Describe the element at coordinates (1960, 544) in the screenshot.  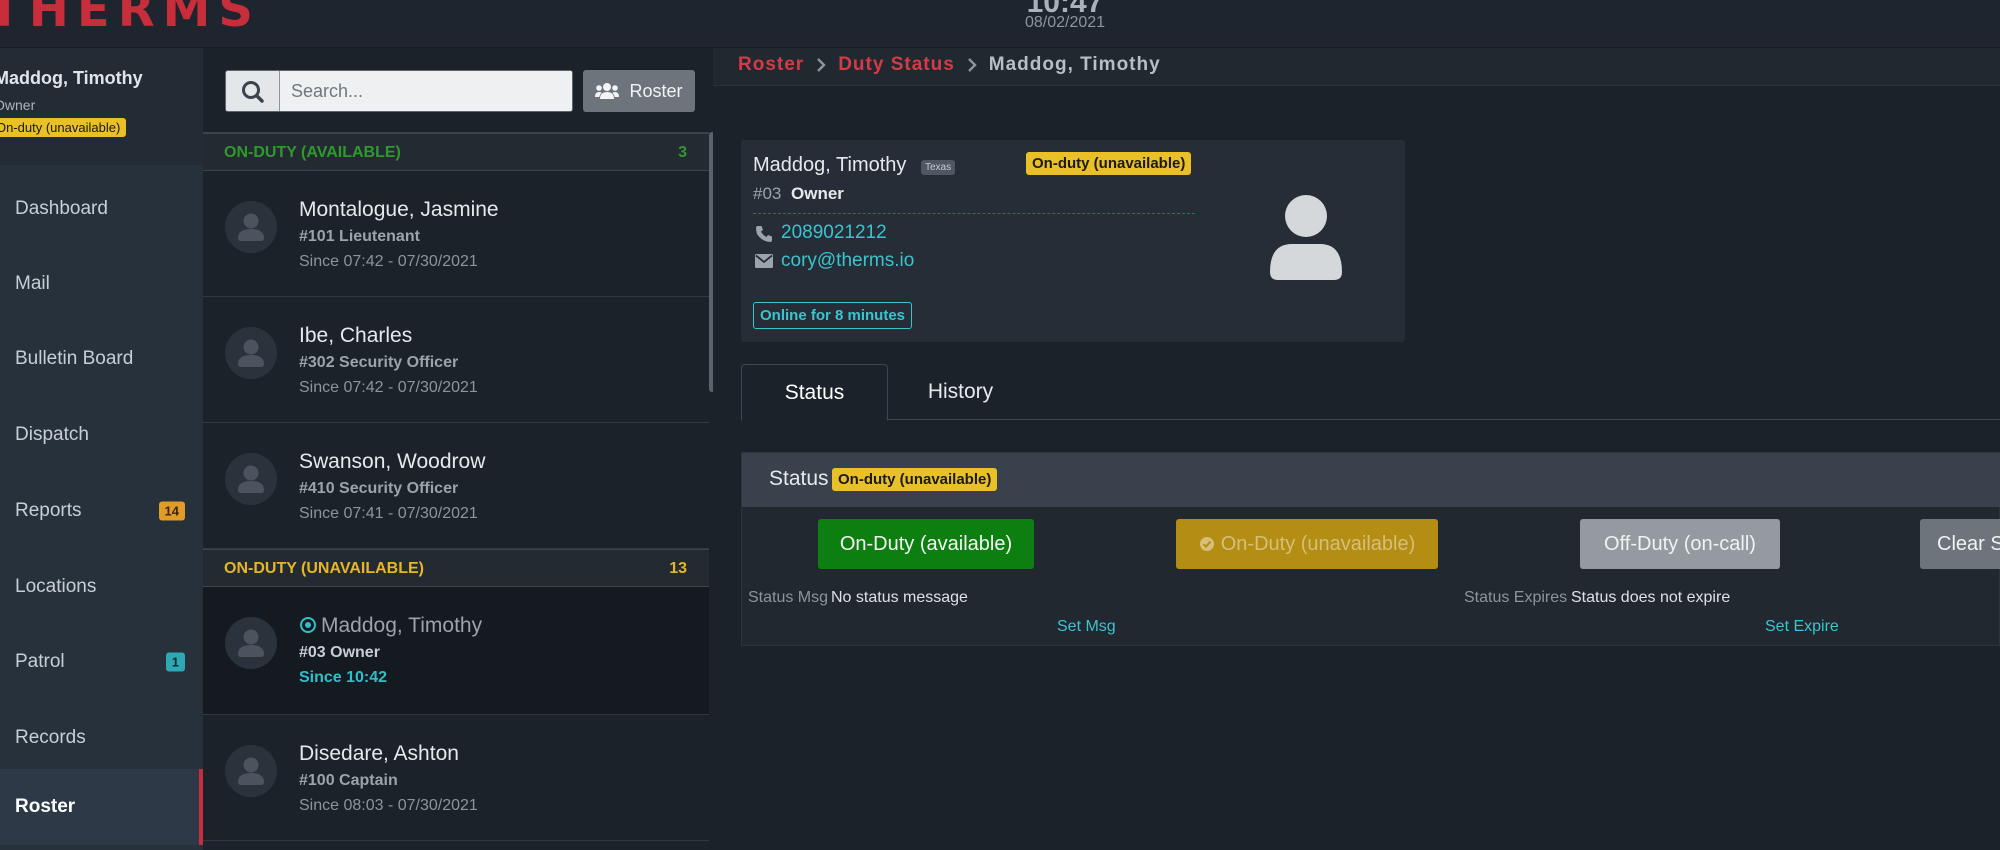
I see `clear-status-button: Clear S` at that location.